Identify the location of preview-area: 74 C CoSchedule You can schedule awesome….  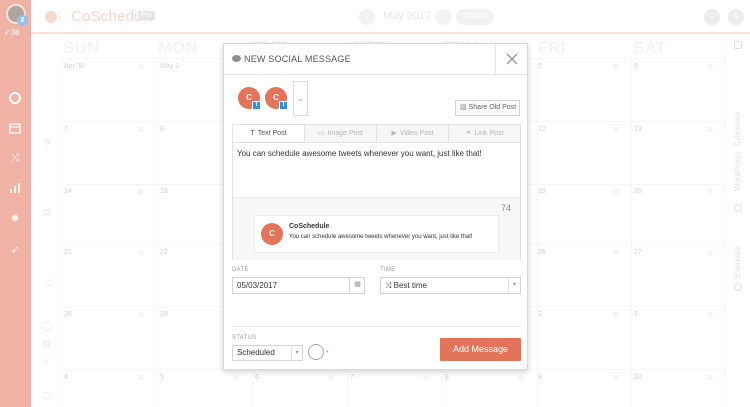
(376, 228).